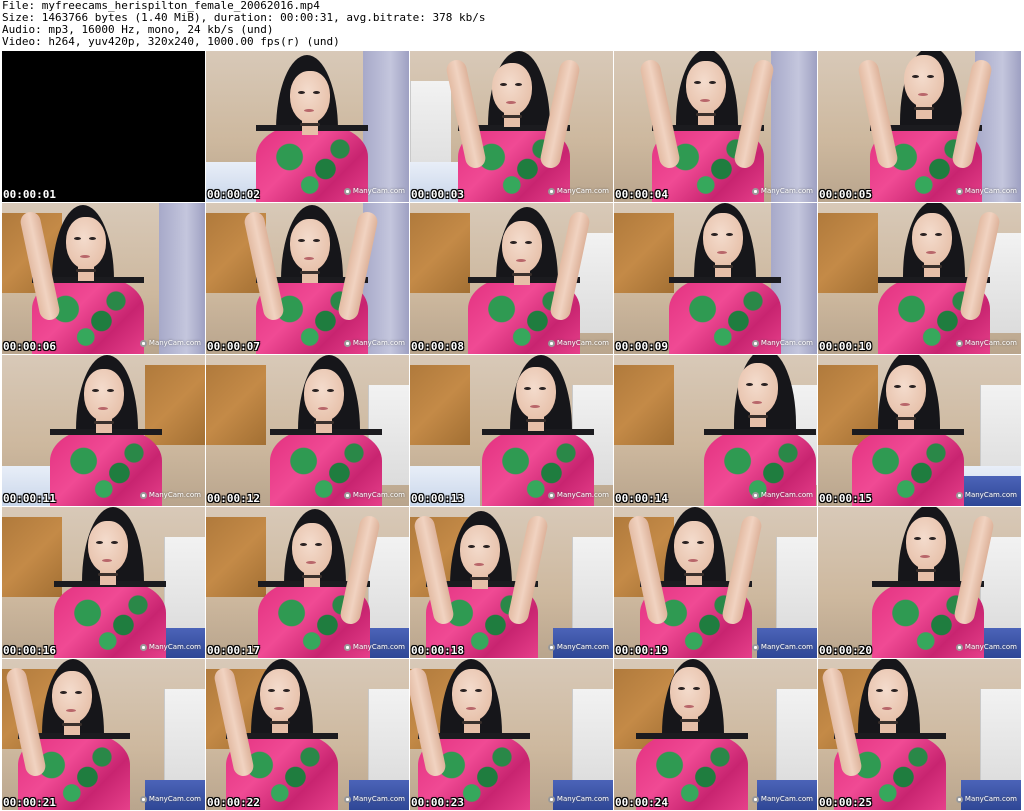 This screenshot has width=1024, height=811. Describe the element at coordinates (233, 194) in the screenshot. I see `frame-timestamp: 00:00:02` at that location.